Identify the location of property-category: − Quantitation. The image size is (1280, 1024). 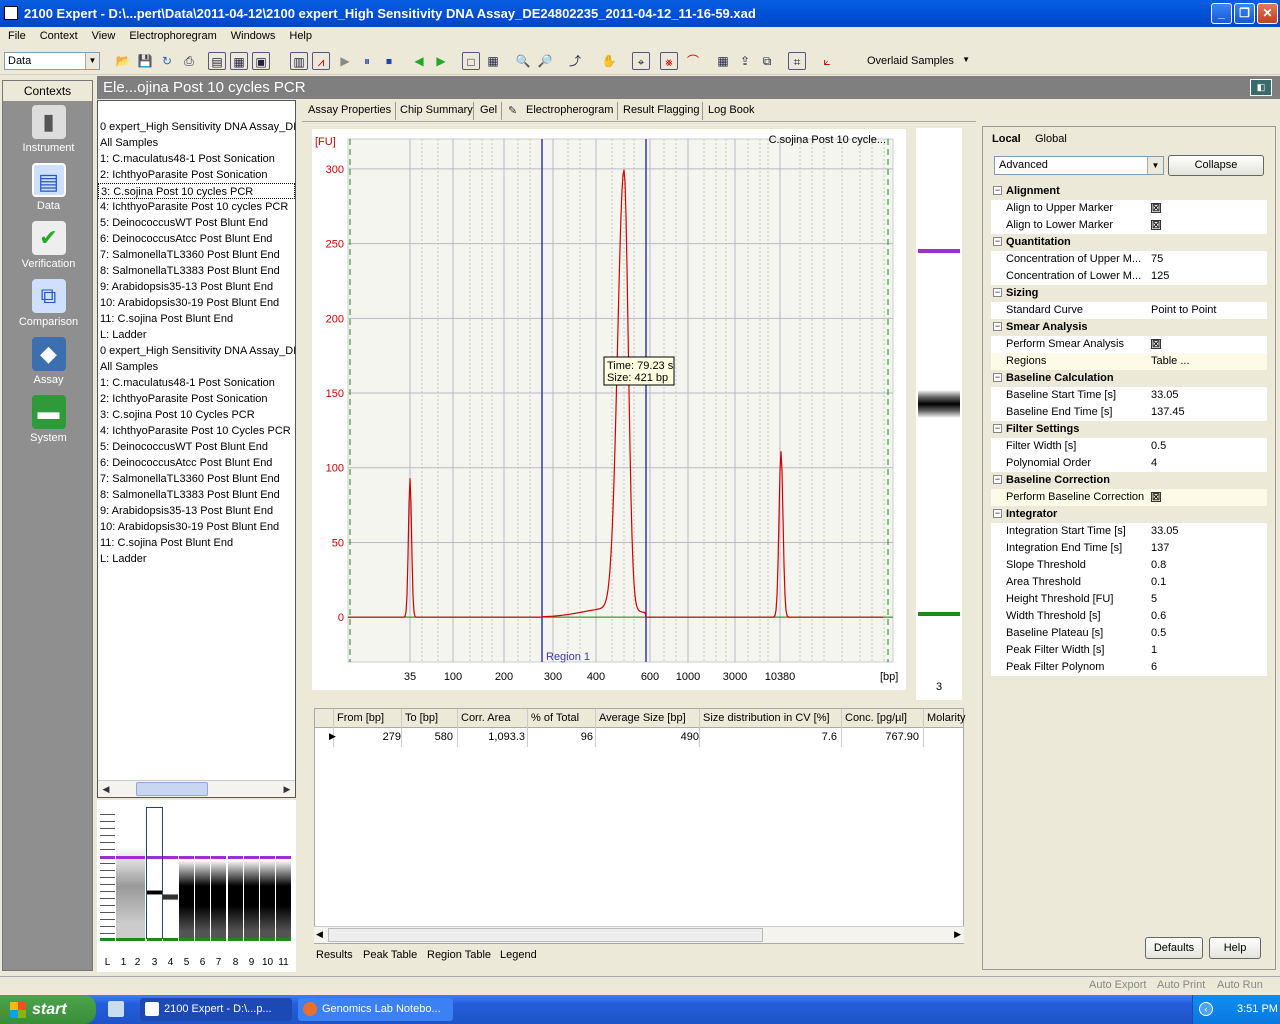
(1129, 242).